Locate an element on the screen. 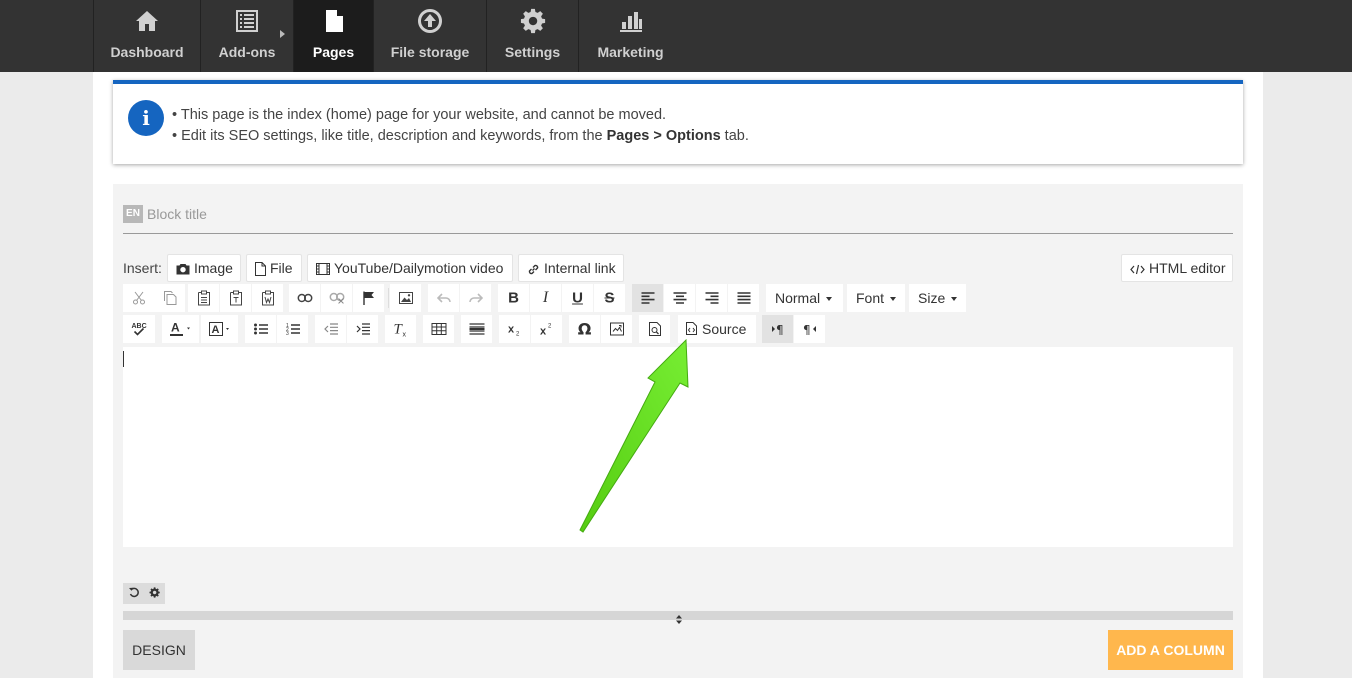 This screenshot has width=1352, height=678. rtl-icon: ¶ is located at coordinates (810, 329).